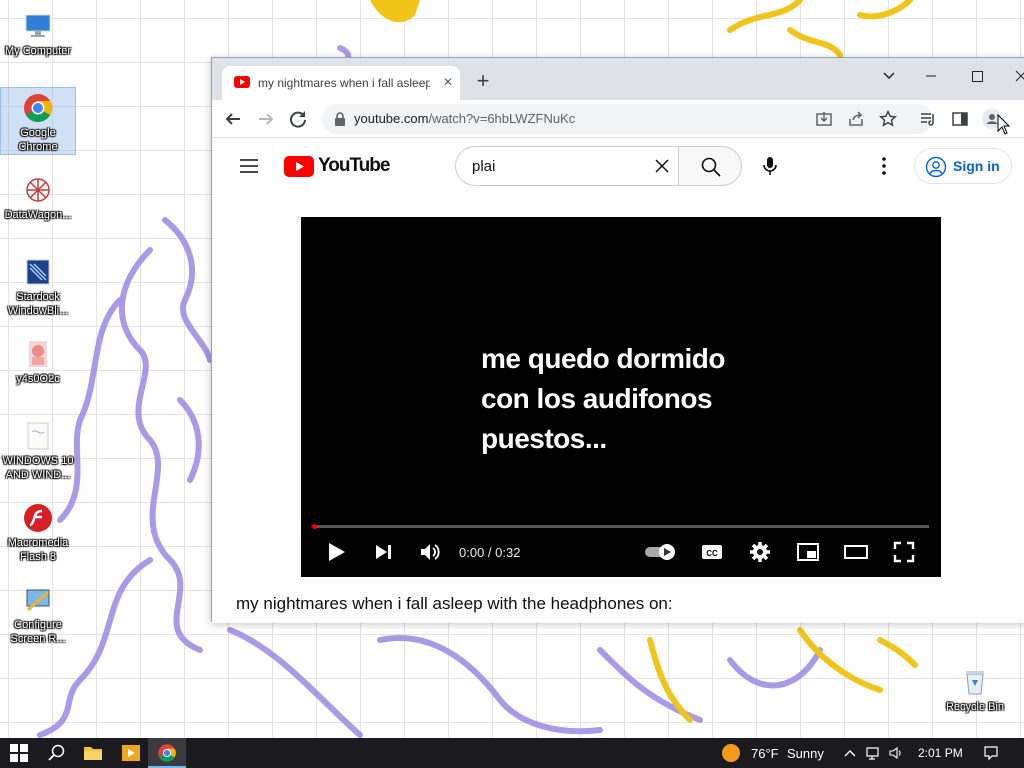 The height and width of the screenshot is (768, 1024). I want to click on search-box, so click(567, 166).